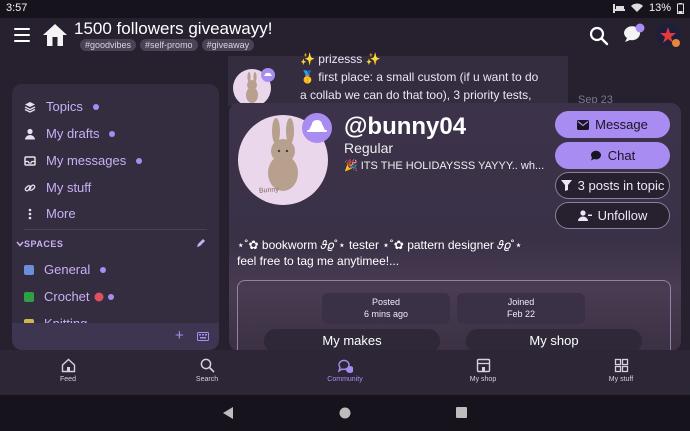  What do you see at coordinates (73, 133) in the screenshot?
I see `sidebar-item-label: My drafts` at bounding box center [73, 133].